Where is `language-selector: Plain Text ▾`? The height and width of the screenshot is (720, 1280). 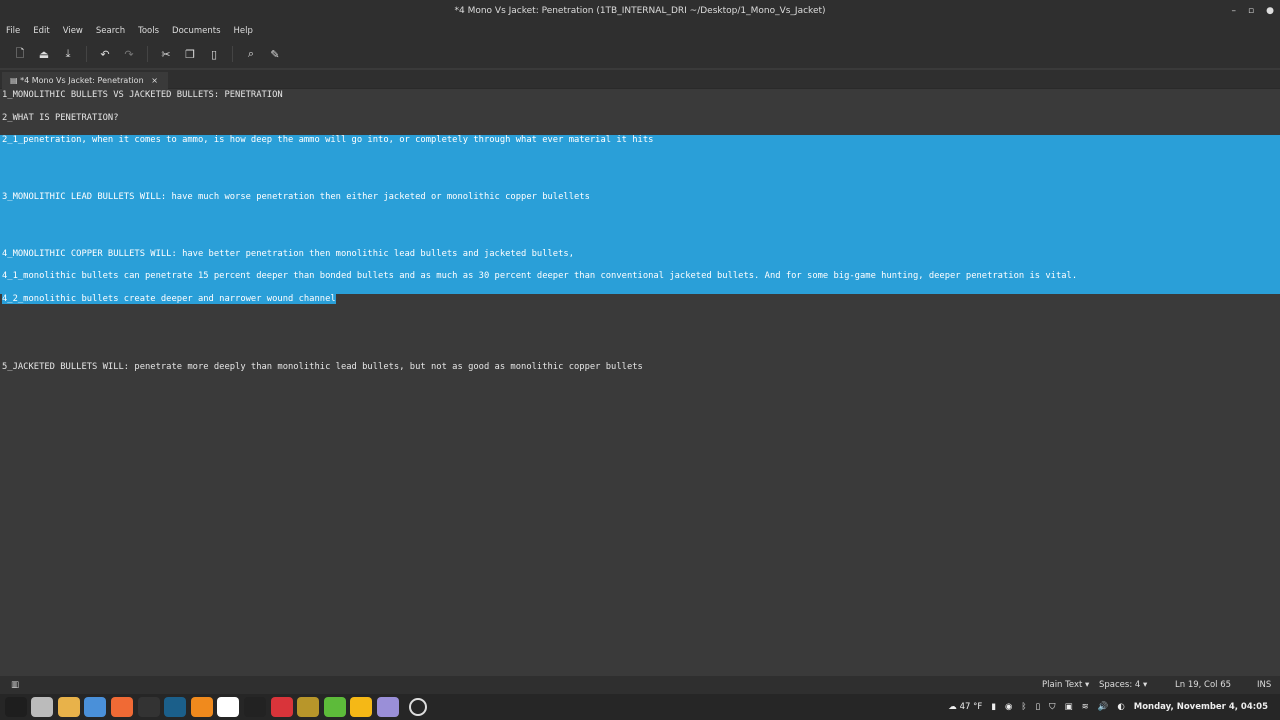 language-selector: Plain Text ▾ is located at coordinates (1065, 685).